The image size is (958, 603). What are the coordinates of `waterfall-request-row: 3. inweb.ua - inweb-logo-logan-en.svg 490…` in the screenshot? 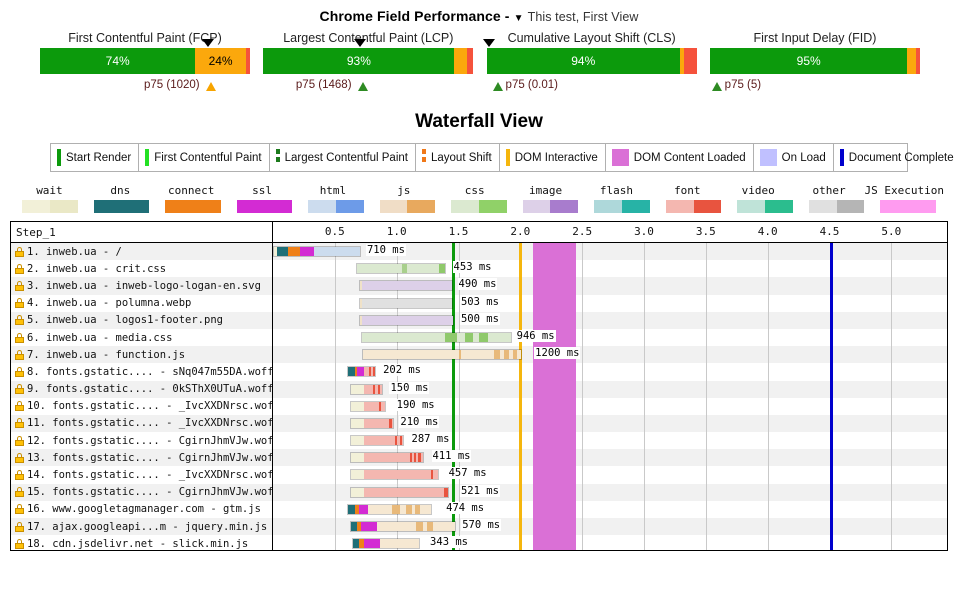 It's located at (479, 286).